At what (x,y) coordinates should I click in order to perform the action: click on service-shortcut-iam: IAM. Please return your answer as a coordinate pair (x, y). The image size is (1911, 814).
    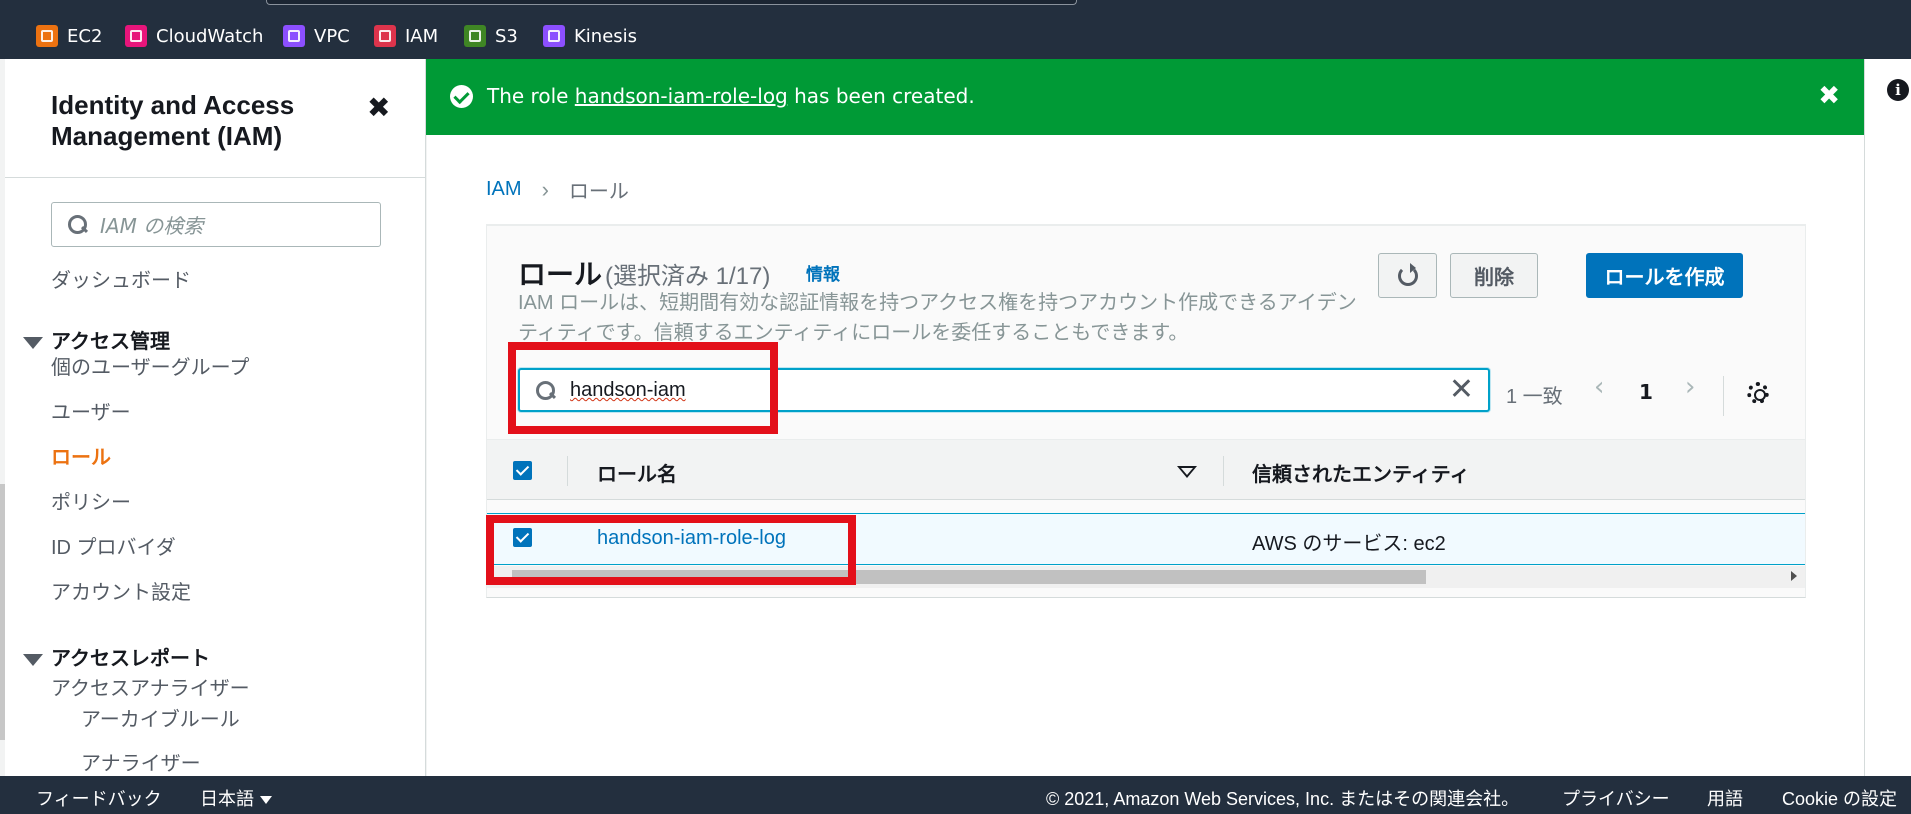
    Looking at the image, I should click on (406, 36).